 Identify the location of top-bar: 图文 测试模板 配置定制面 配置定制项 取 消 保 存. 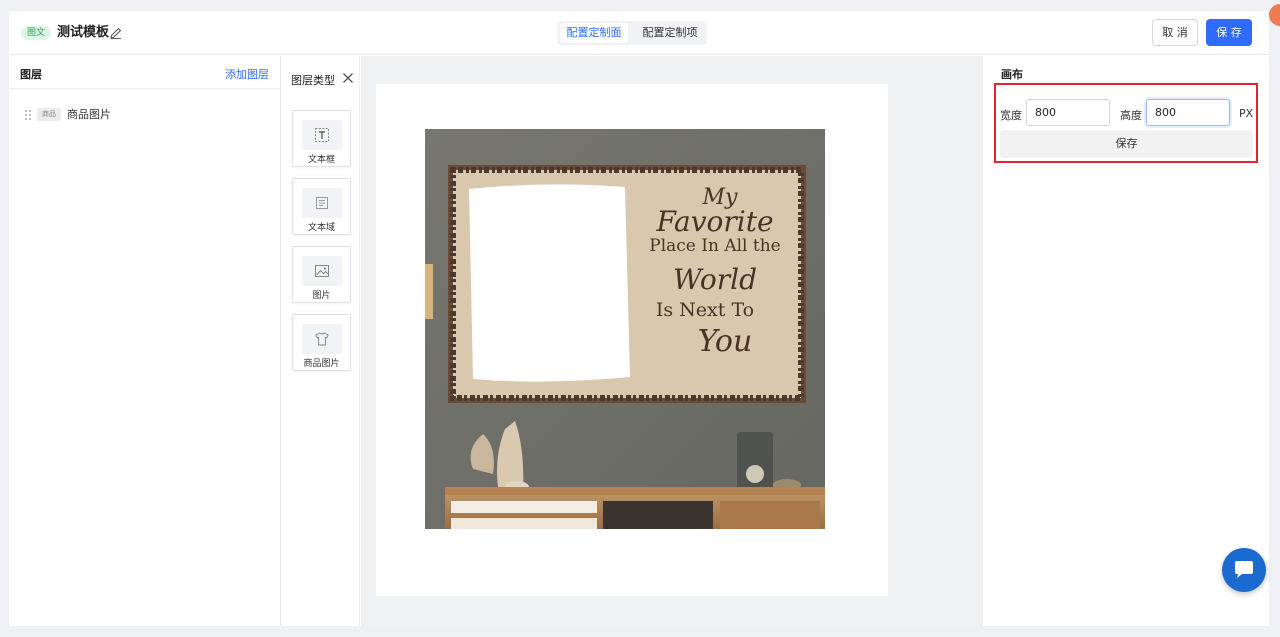
(639, 33).